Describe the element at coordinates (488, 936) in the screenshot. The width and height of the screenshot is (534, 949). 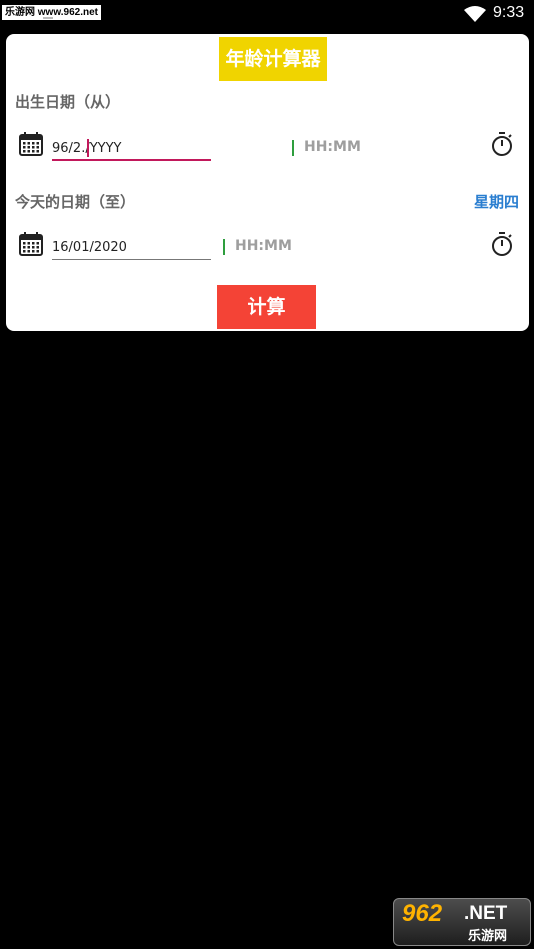
I see `watermark-sub: 乐游网` at that location.